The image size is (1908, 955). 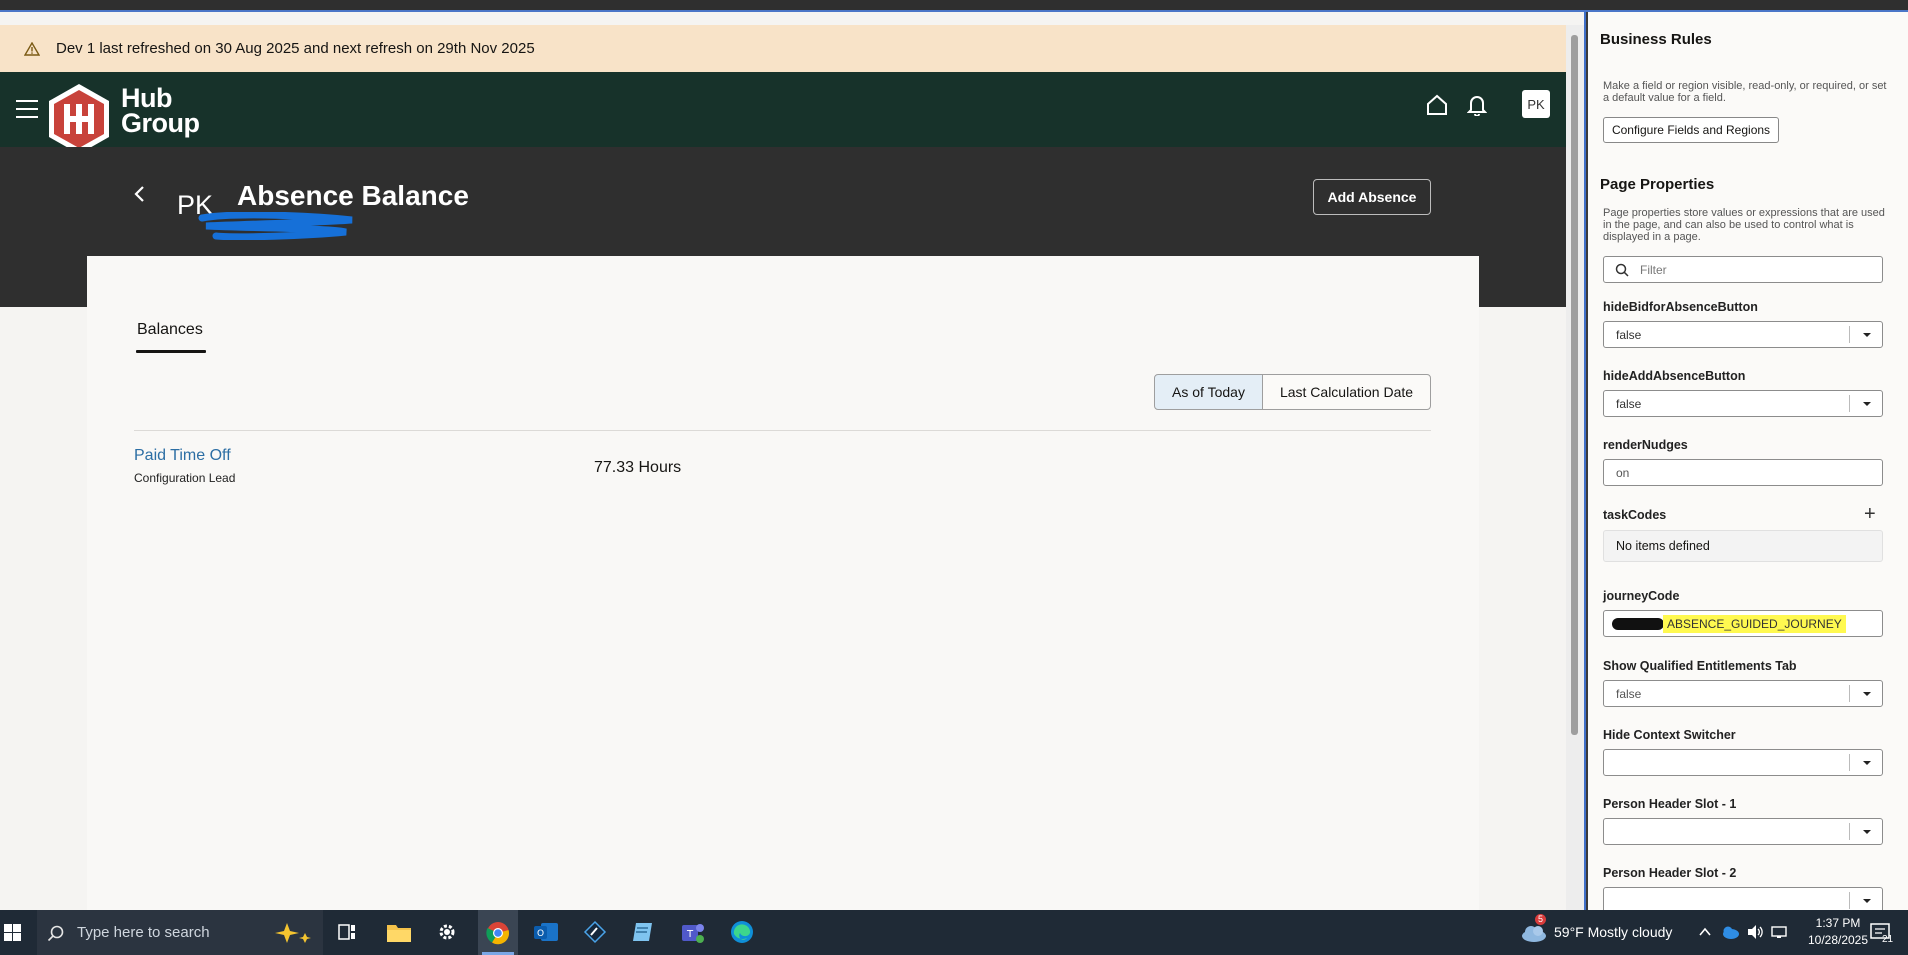 I want to click on task-codes-empty: No items defined, so click(x=1743, y=546).